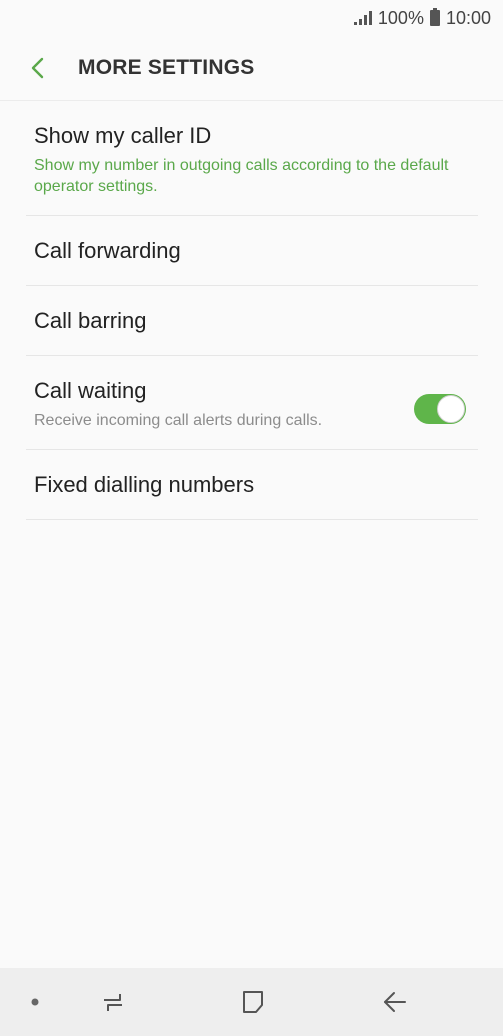 The image size is (503, 1036). I want to click on home-icon, so click(253, 1002).